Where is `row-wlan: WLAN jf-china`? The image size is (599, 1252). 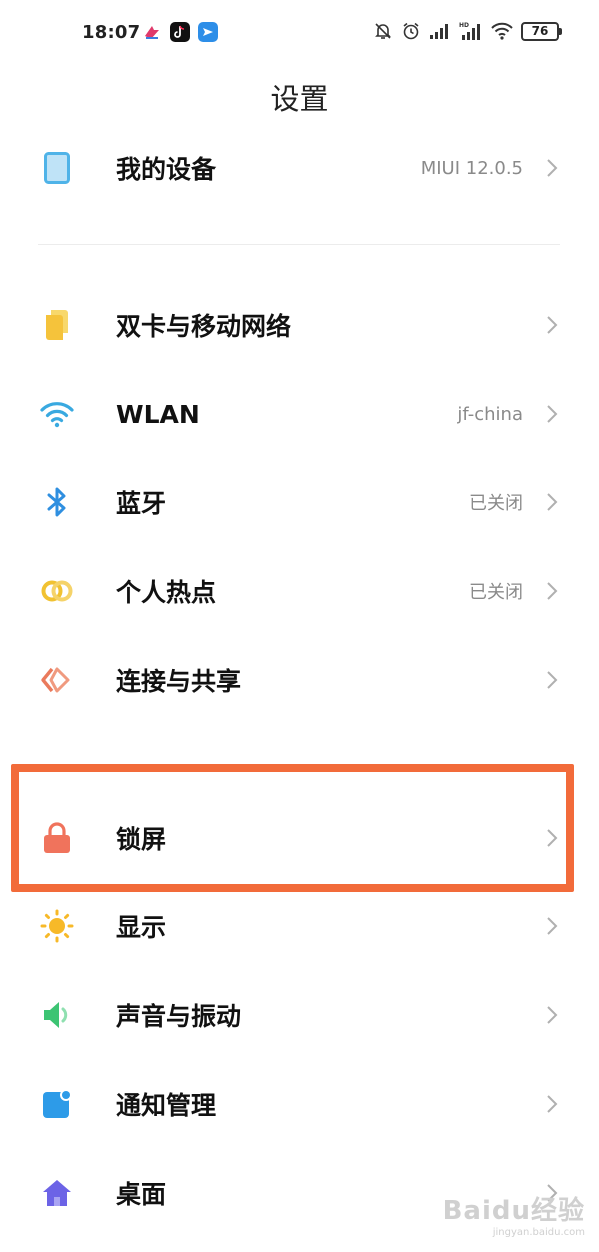
row-wlan: WLAN jf-china is located at coordinates (299, 414).